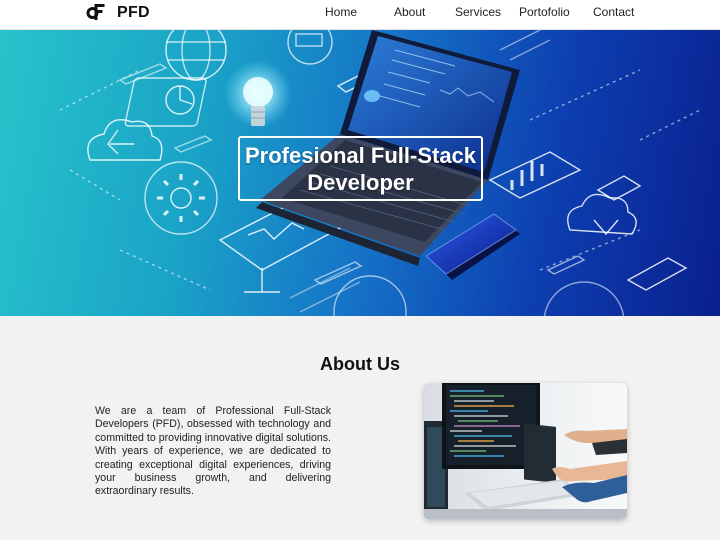 The height and width of the screenshot is (540, 720). I want to click on about-photo-developer-at-monitors, so click(525, 451).